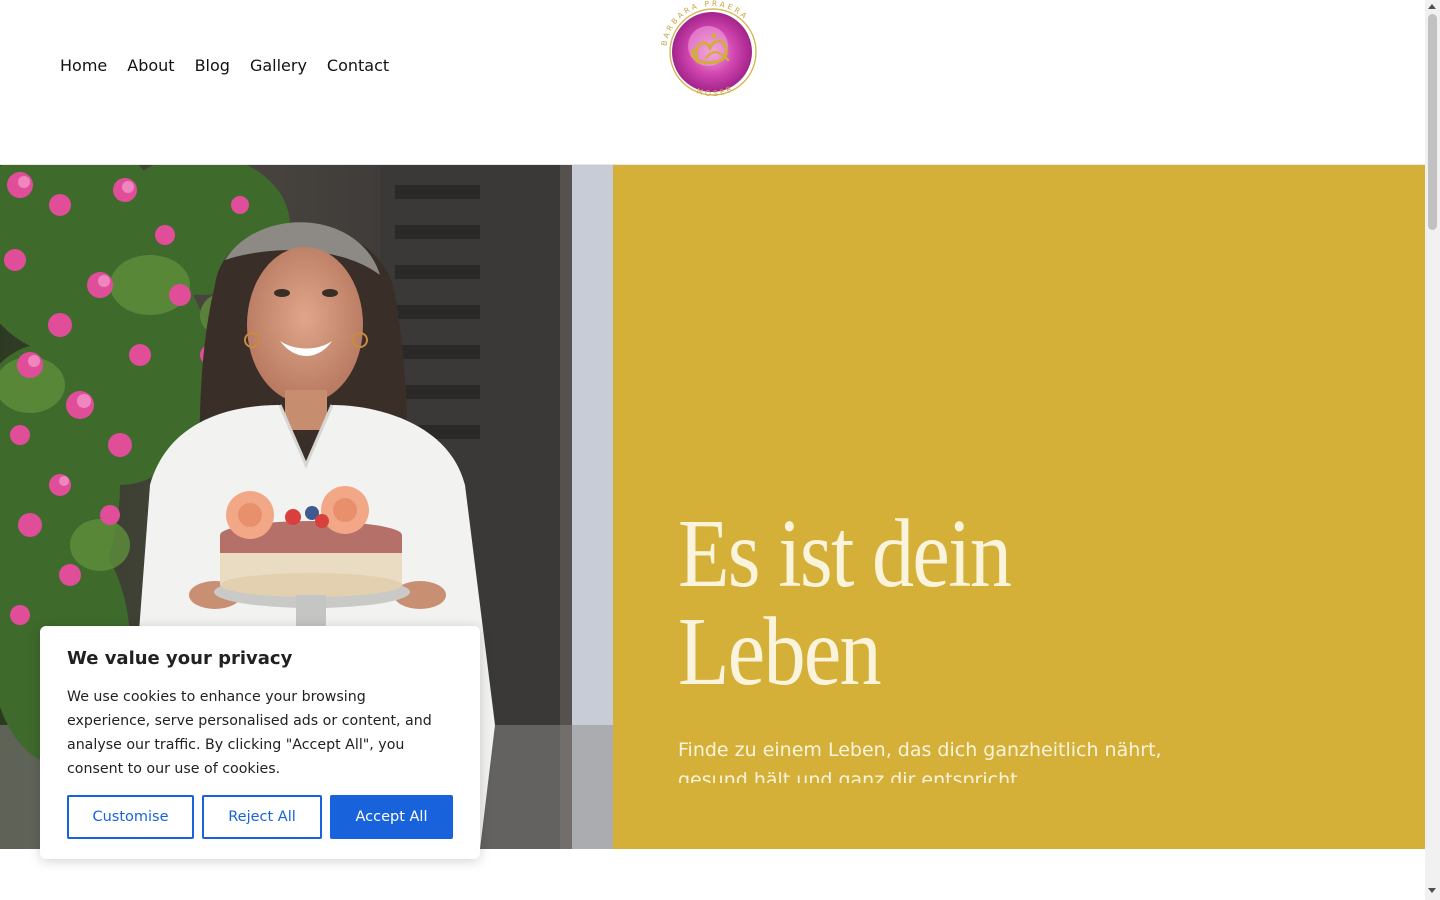 The width and height of the screenshot is (1440, 900). I want to click on main-nav: Home About Blog Gallery Contact, so click(224, 65).